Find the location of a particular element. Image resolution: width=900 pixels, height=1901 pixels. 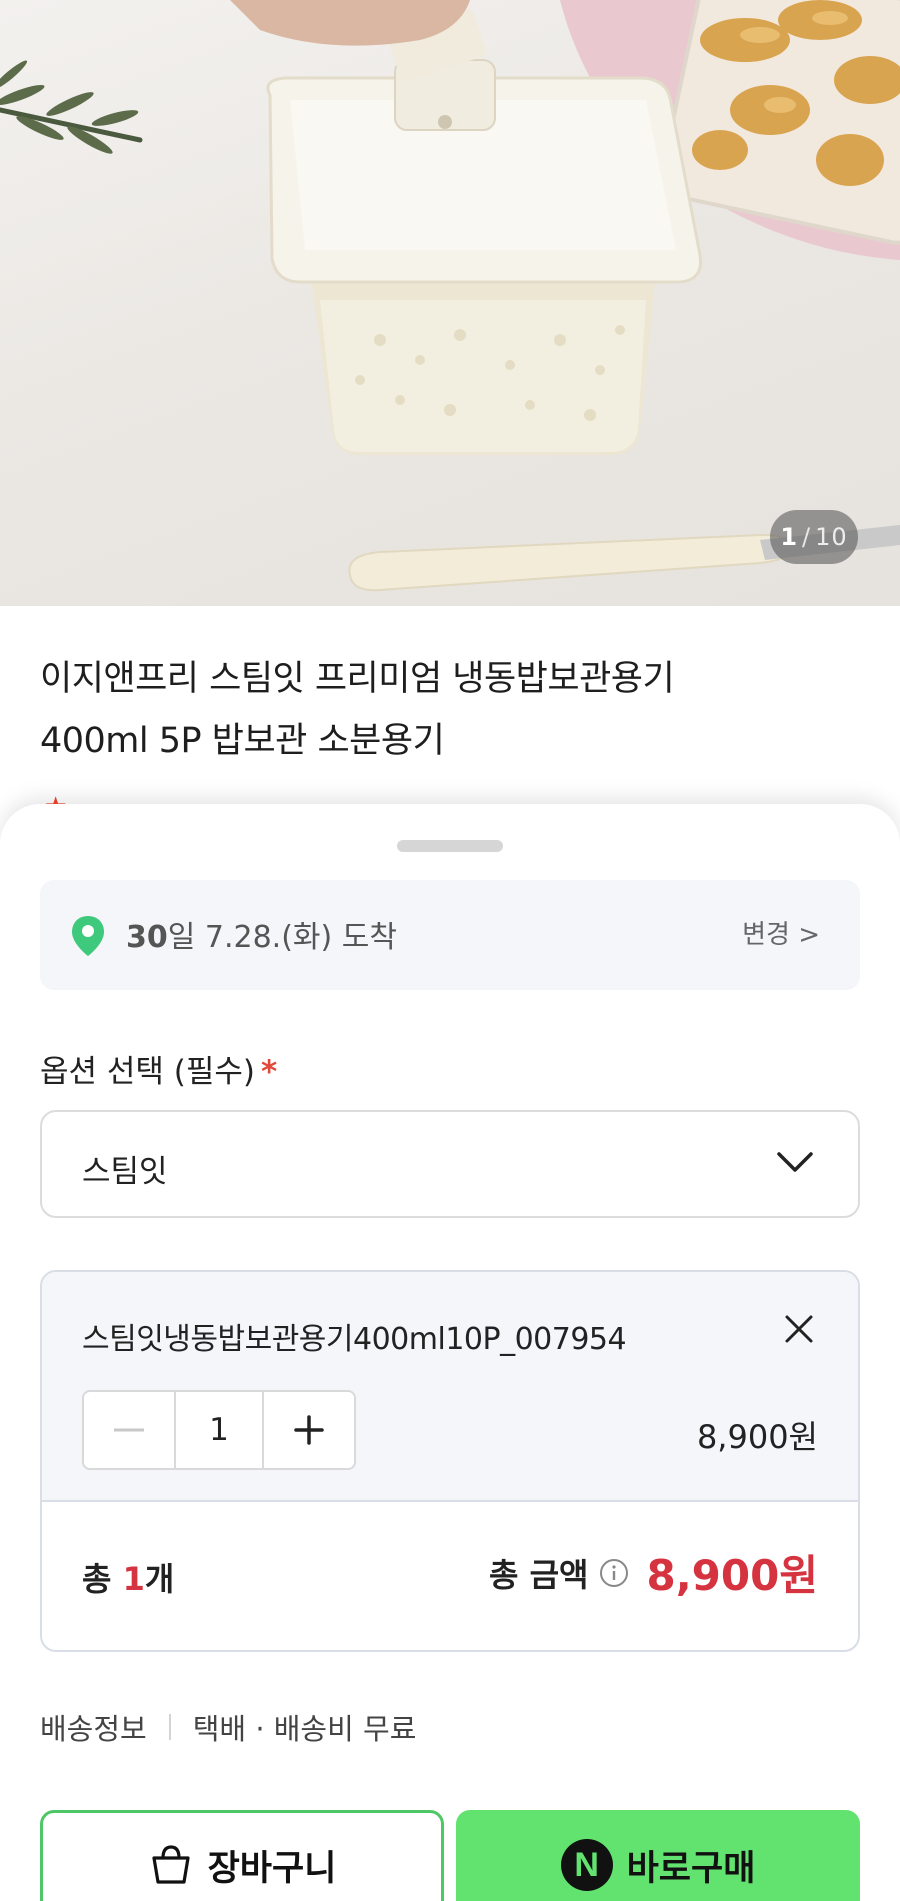

quantity-value: 1 is located at coordinates (219, 1430).